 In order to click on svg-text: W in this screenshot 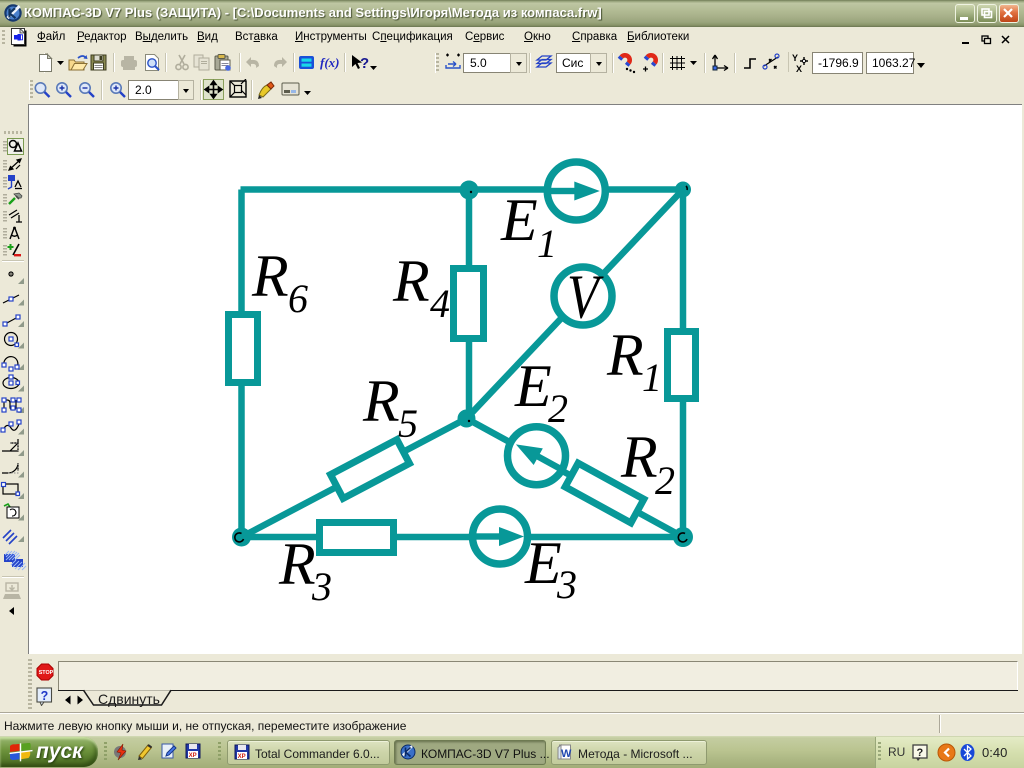, I will do `click(566, 754)`.